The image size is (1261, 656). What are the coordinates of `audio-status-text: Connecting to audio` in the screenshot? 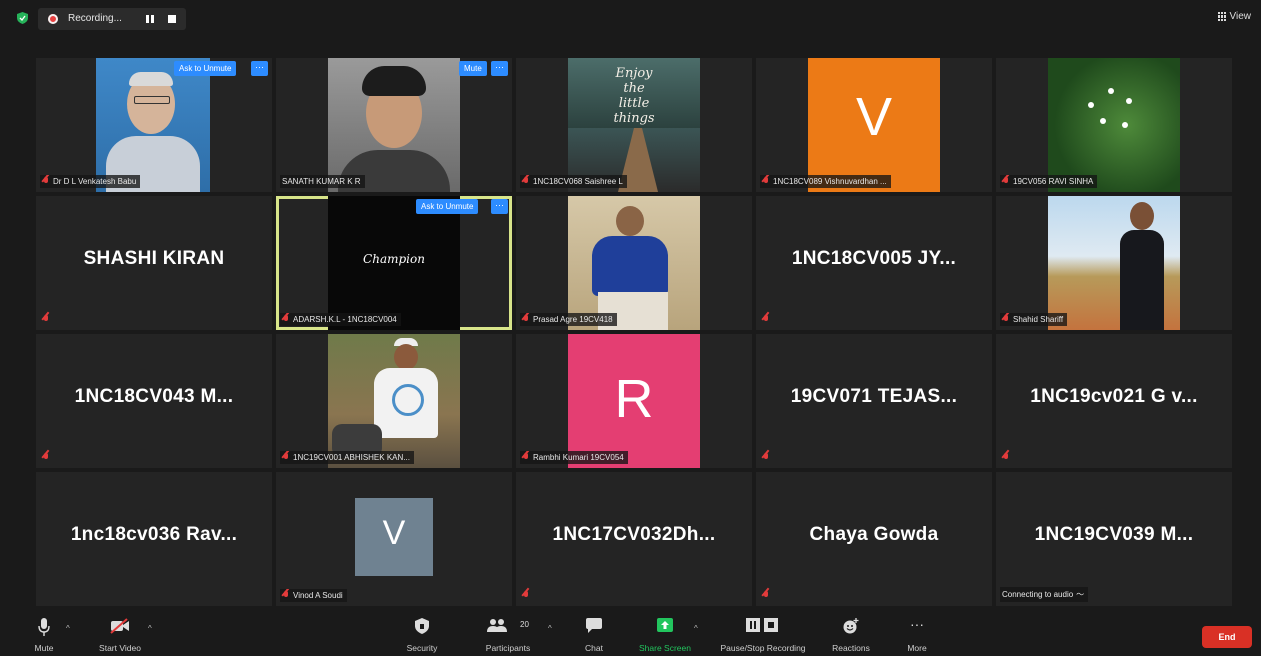 It's located at (1038, 594).